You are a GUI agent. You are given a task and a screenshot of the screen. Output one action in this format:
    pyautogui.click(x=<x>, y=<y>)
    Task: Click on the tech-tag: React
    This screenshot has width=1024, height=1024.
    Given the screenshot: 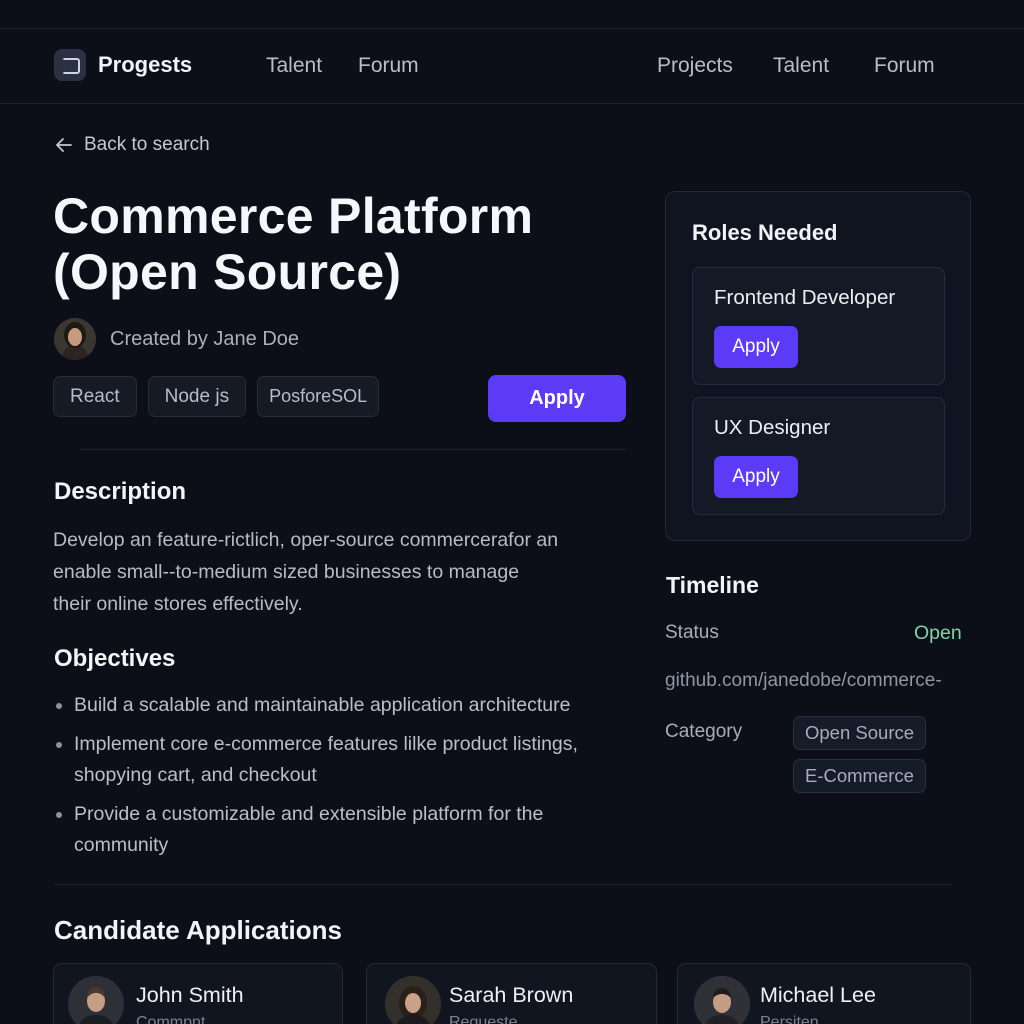 What is the action you would take?
    pyautogui.click(x=95, y=396)
    